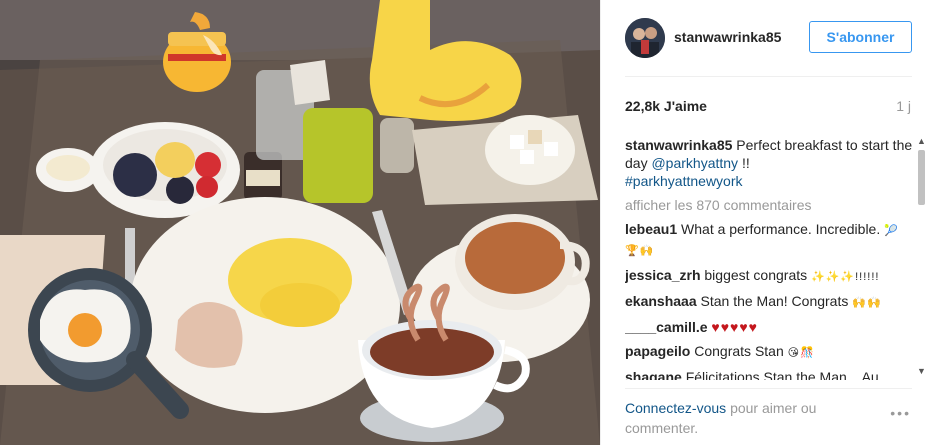 Image resolution: width=933 pixels, height=445 pixels. I want to click on load-more-comments: afficher les 870 commentaires, so click(769, 205).